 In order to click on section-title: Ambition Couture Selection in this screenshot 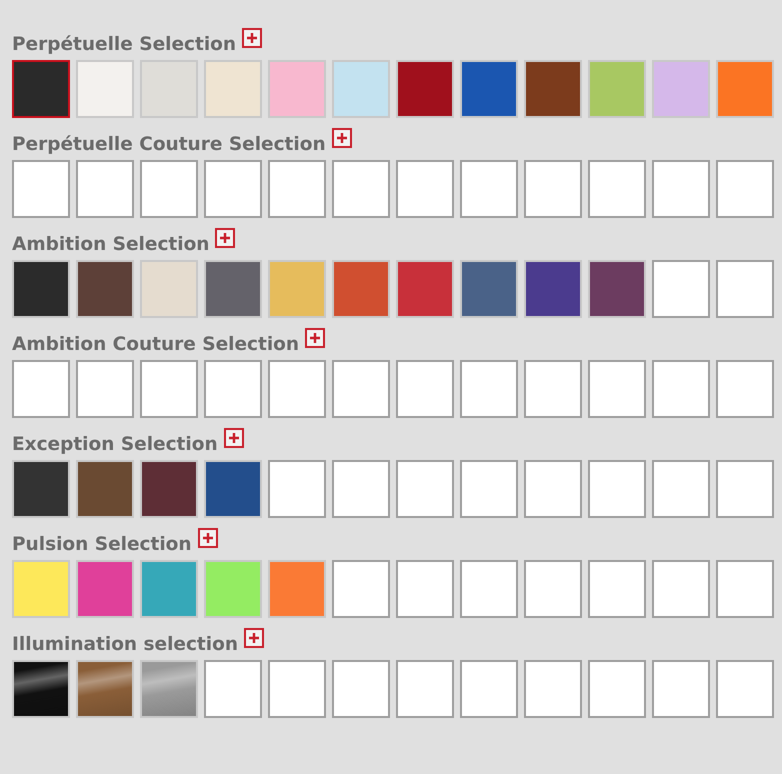, I will do `click(156, 345)`.